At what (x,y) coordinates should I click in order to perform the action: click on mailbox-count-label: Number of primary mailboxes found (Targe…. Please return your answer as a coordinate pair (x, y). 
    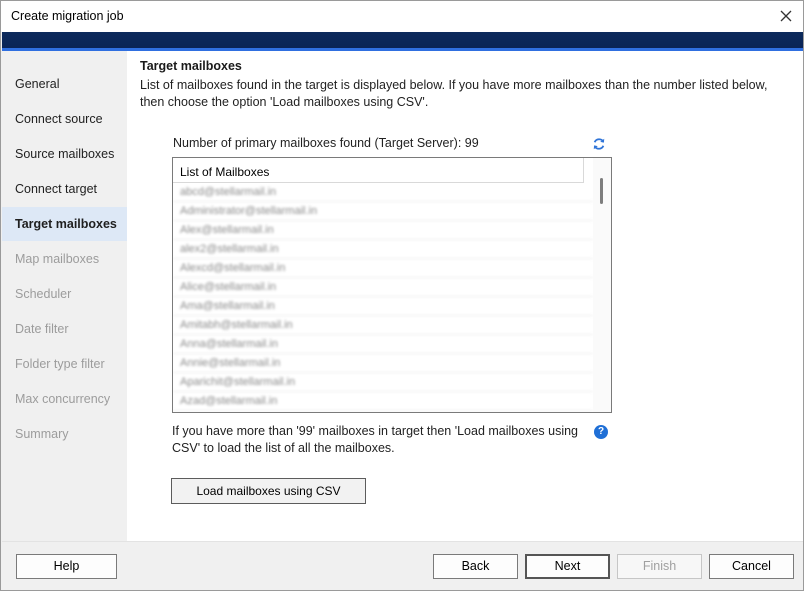
    Looking at the image, I should click on (326, 143).